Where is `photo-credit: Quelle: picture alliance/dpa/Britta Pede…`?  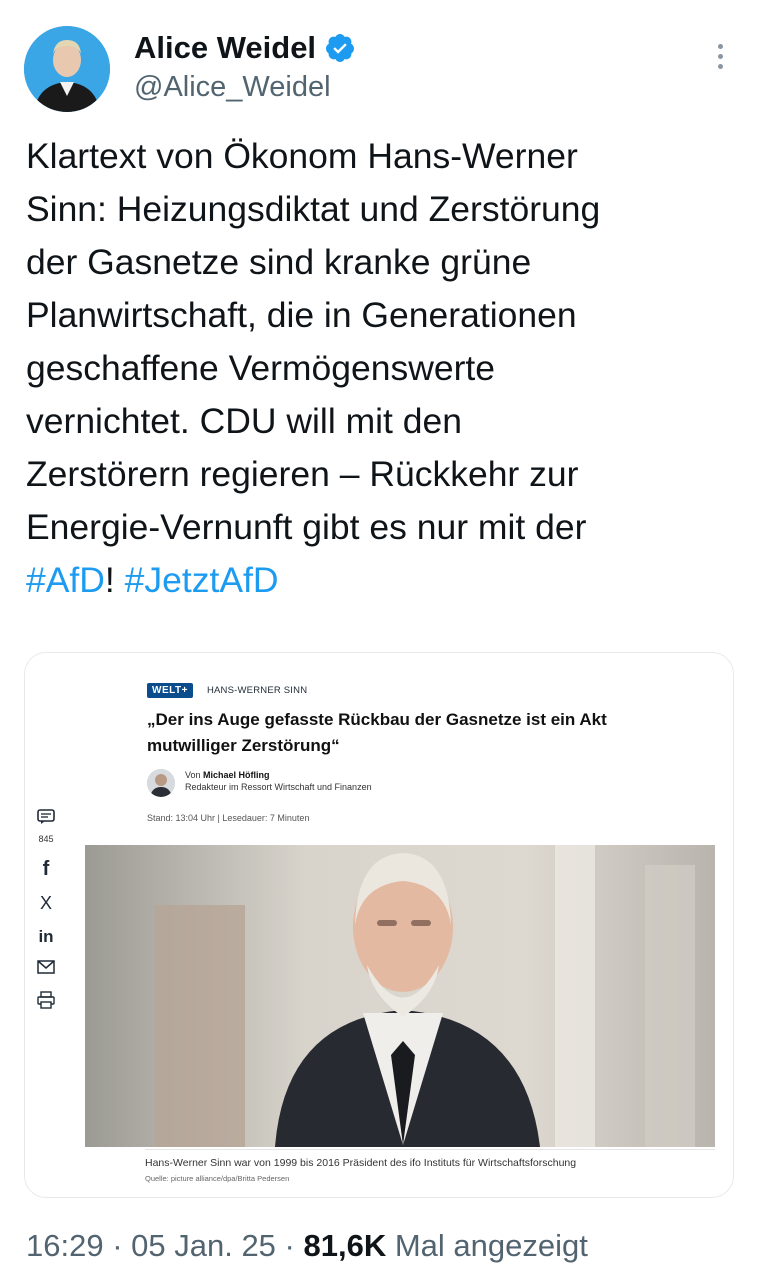 photo-credit: Quelle: picture alliance/dpa/Britta Pede… is located at coordinates (217, 1178).